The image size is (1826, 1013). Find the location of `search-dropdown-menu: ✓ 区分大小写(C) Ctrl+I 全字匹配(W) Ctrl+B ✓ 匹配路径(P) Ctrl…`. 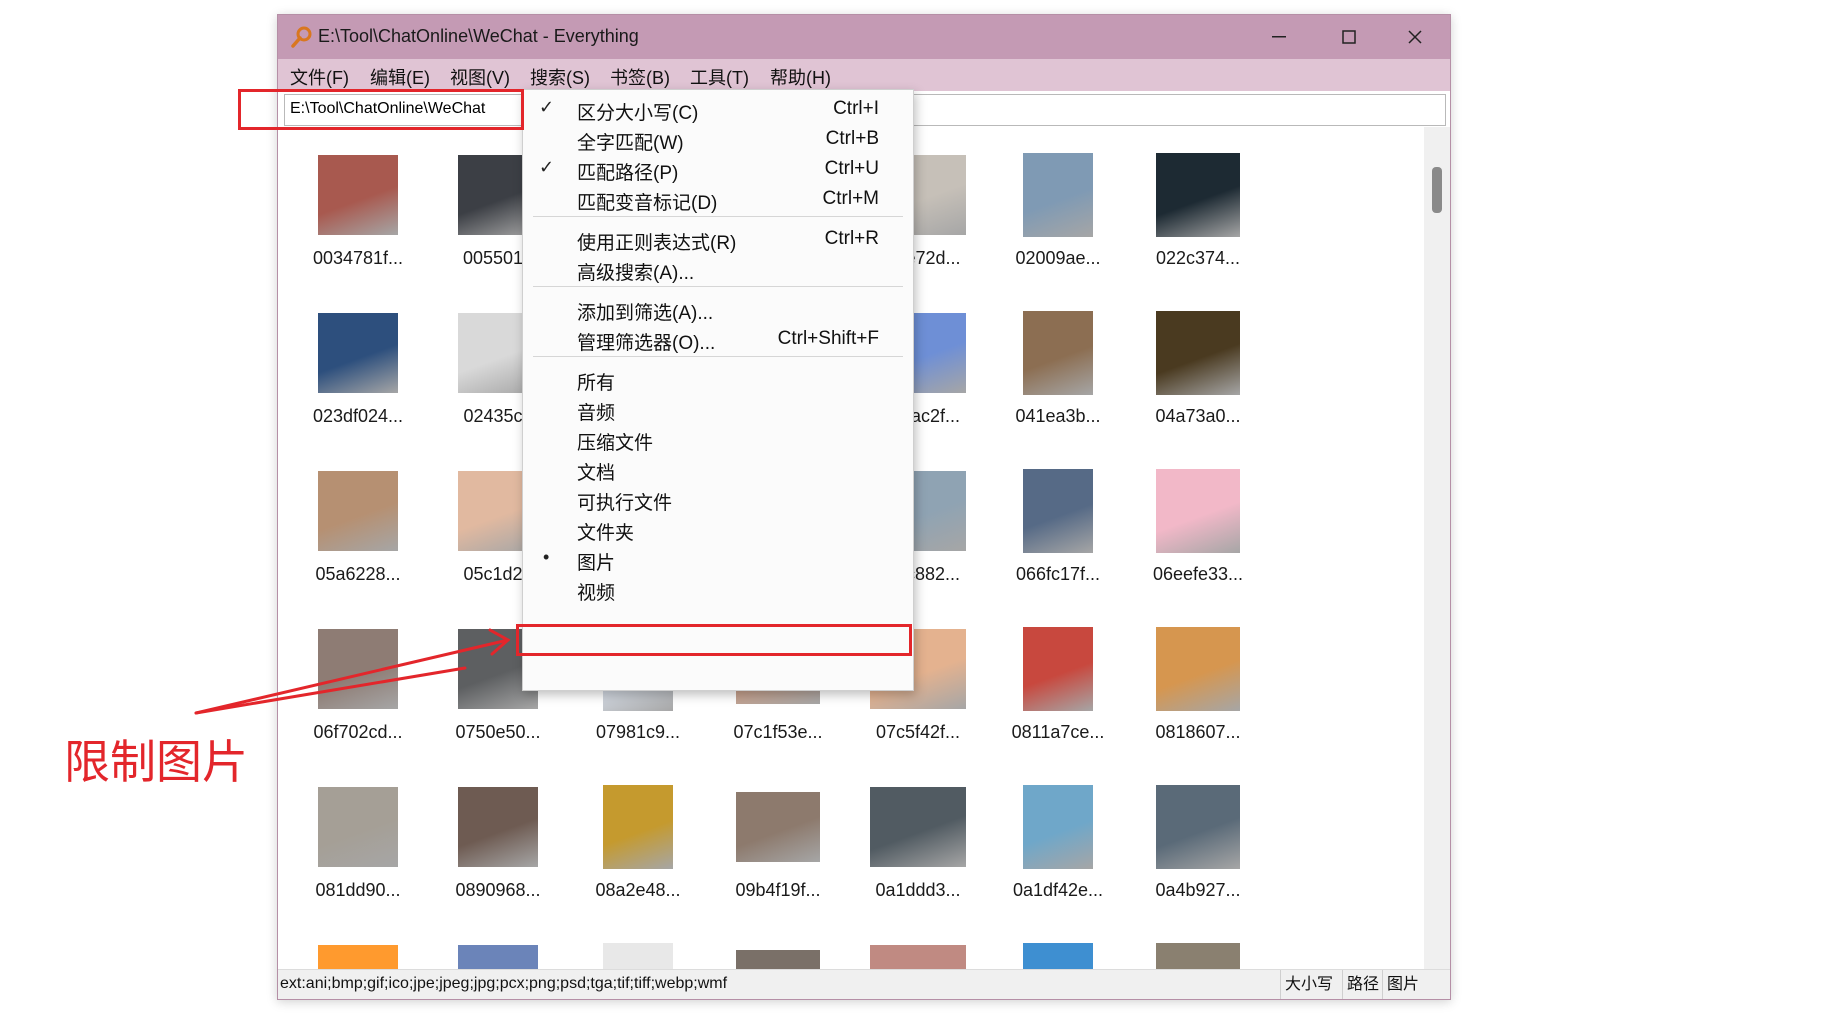

search-dropdown-menu: ✓ 区分大小写(C) Ctrl+I 全字匹配(W) Ctrl+B ✓ 匹配路径(P) Ctrl… is located at coordinates (718, 390).